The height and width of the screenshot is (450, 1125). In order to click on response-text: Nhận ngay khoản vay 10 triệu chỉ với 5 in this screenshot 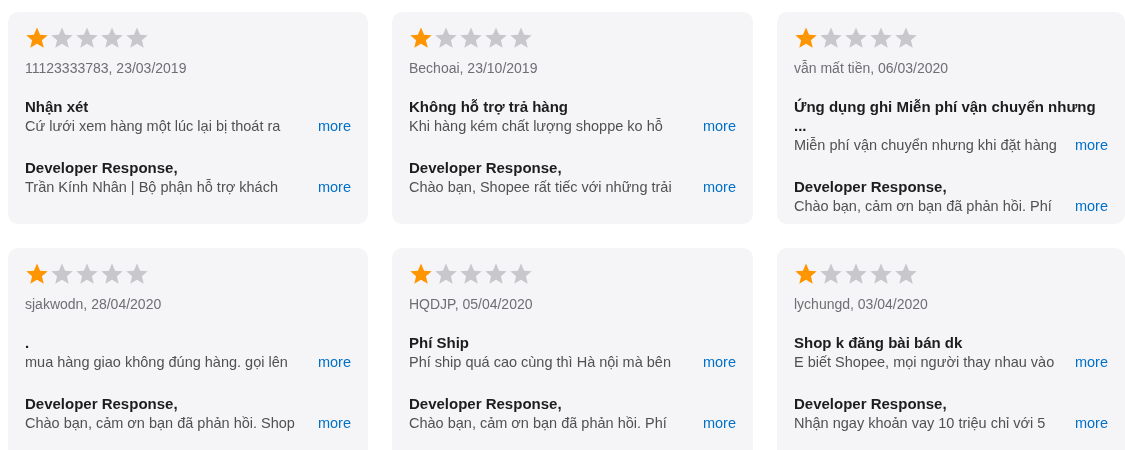, I will do `click(920, 423)`.